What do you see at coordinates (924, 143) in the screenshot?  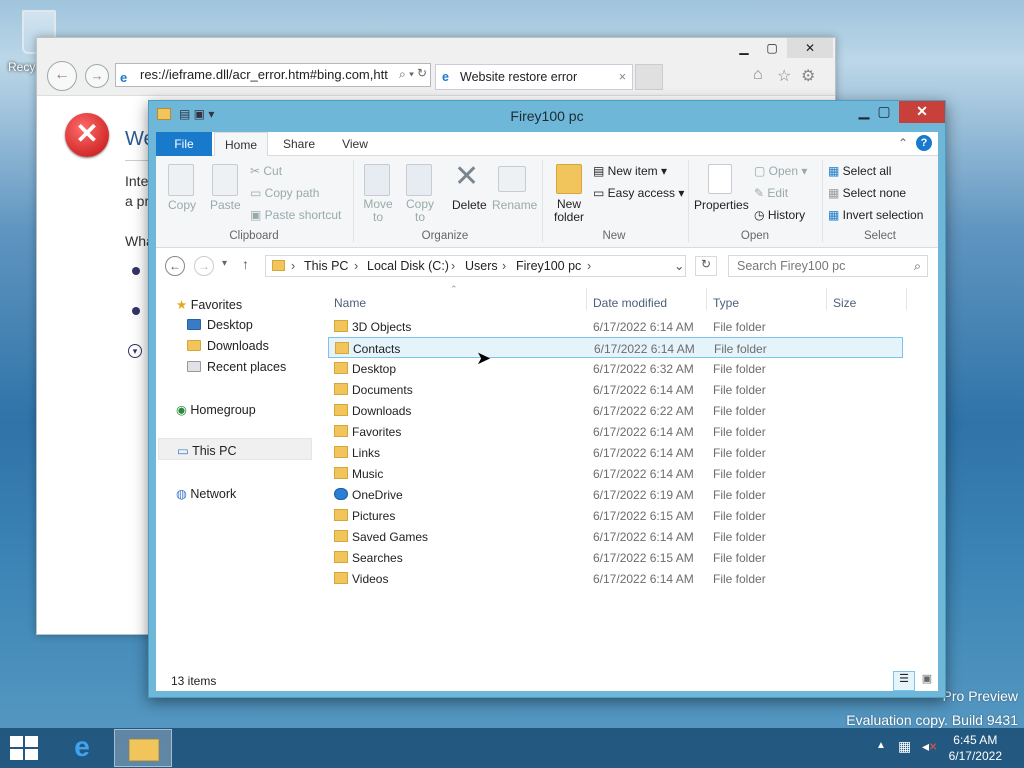 I see `help-icon: ?` at bounding box center [924, 143].